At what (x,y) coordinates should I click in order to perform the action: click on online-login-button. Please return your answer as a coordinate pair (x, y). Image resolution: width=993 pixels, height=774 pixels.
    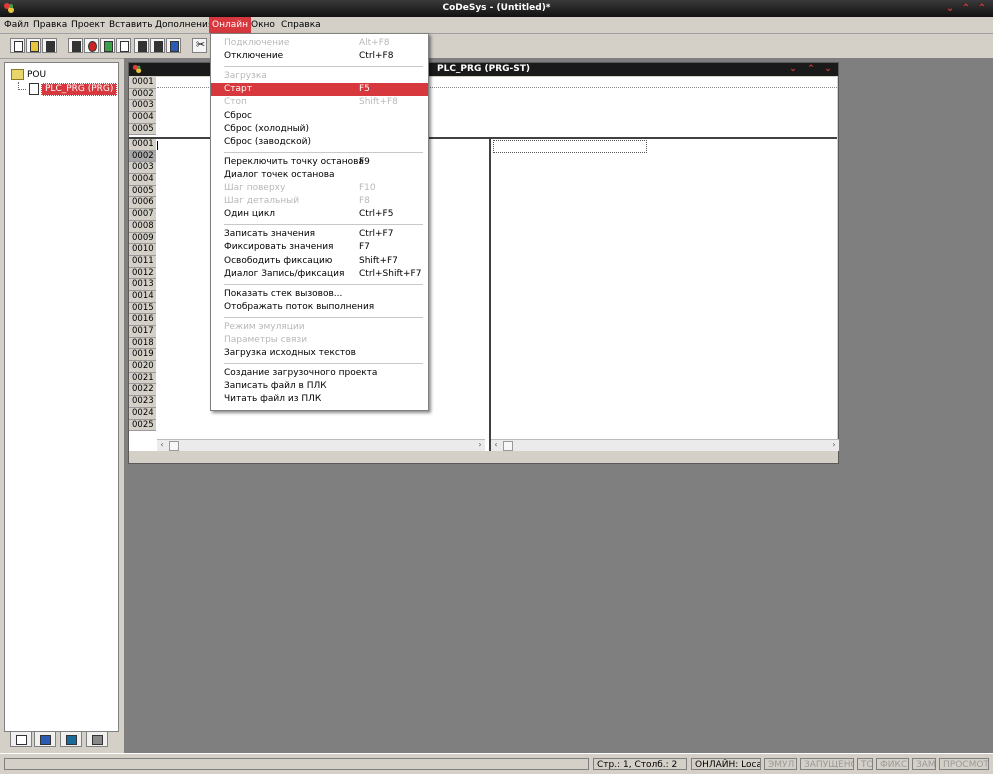
    Looking at the image, I should click on (91, 45).